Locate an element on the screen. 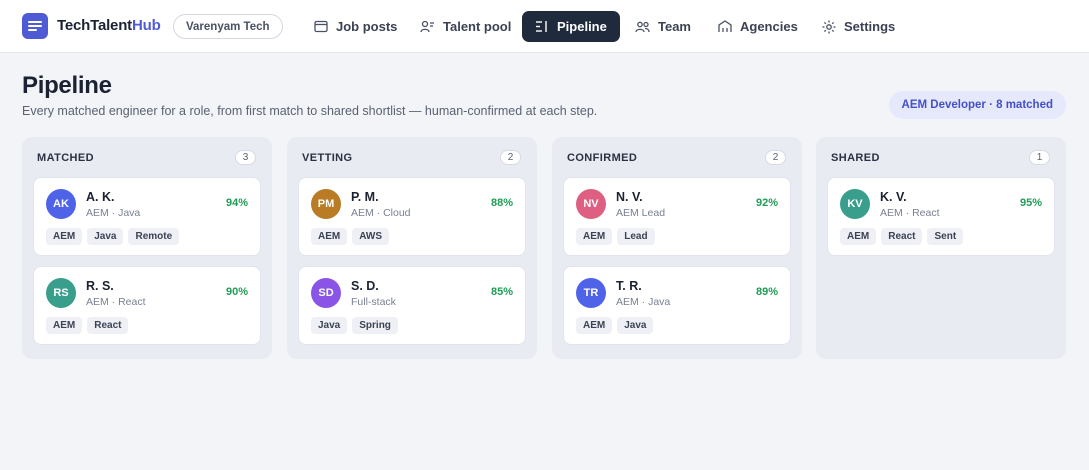 This screenshot has width=1089, height=470. avatar: PM is located at coordinates (326, 204).